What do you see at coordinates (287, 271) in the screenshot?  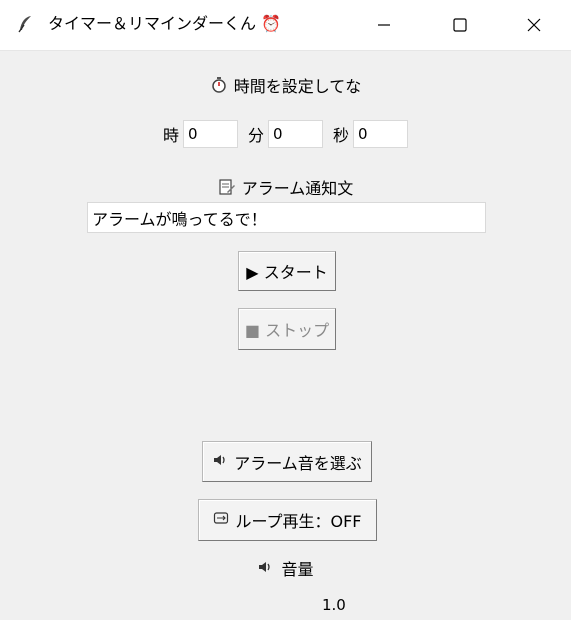 I see `start-button: ▶ スタート` at bounding box center [287, 271].